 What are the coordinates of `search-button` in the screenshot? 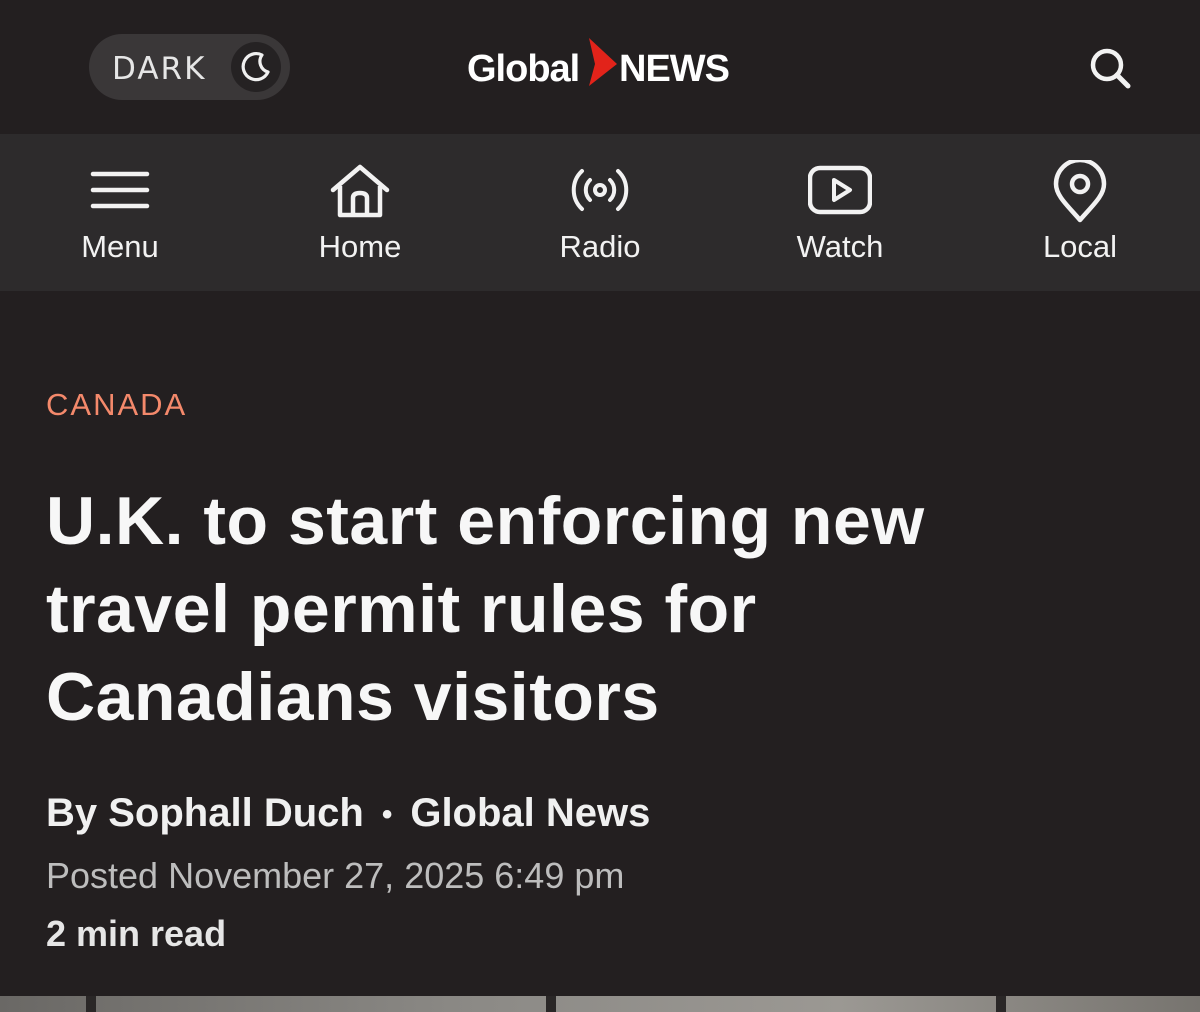 It's located at (1110, 68).